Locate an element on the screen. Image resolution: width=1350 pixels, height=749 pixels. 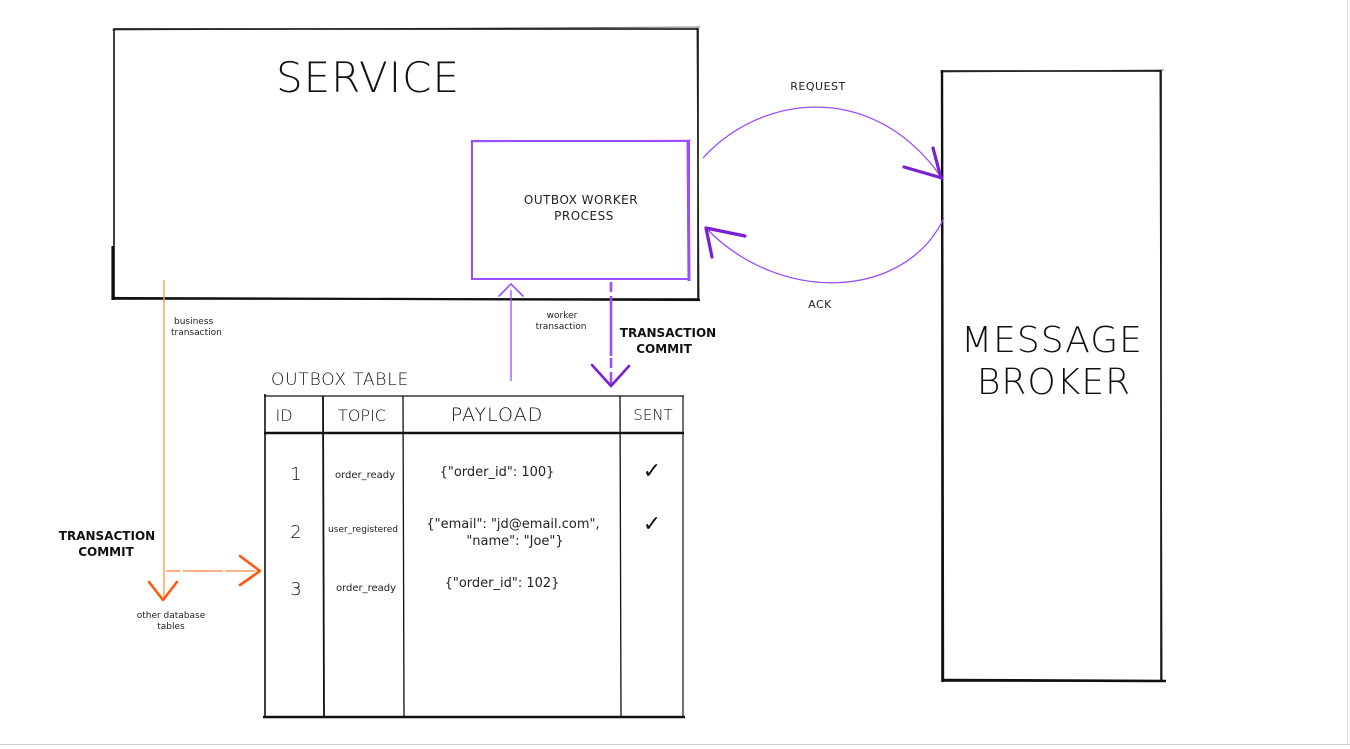
column-header-sent: SENT is located at coordinates (652, 415).